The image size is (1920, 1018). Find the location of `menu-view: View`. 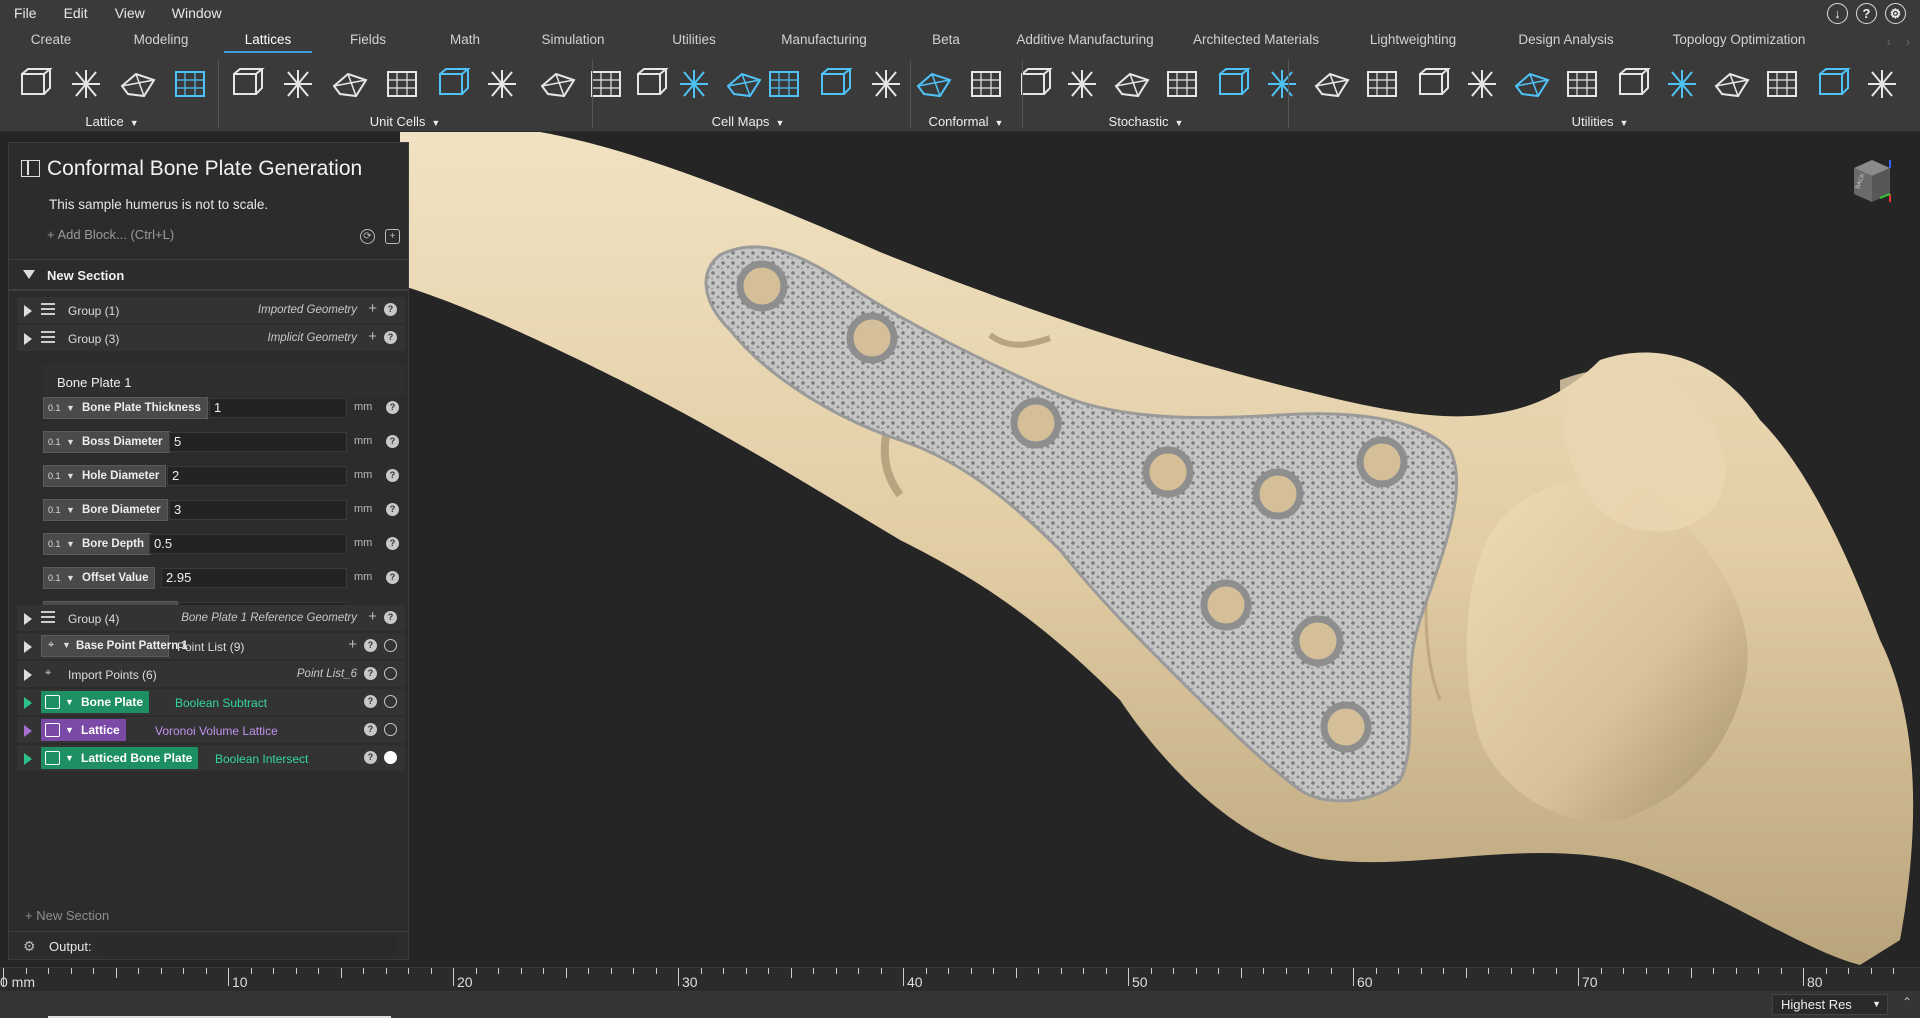

menu-view: View is located at coordinates (129, 13).